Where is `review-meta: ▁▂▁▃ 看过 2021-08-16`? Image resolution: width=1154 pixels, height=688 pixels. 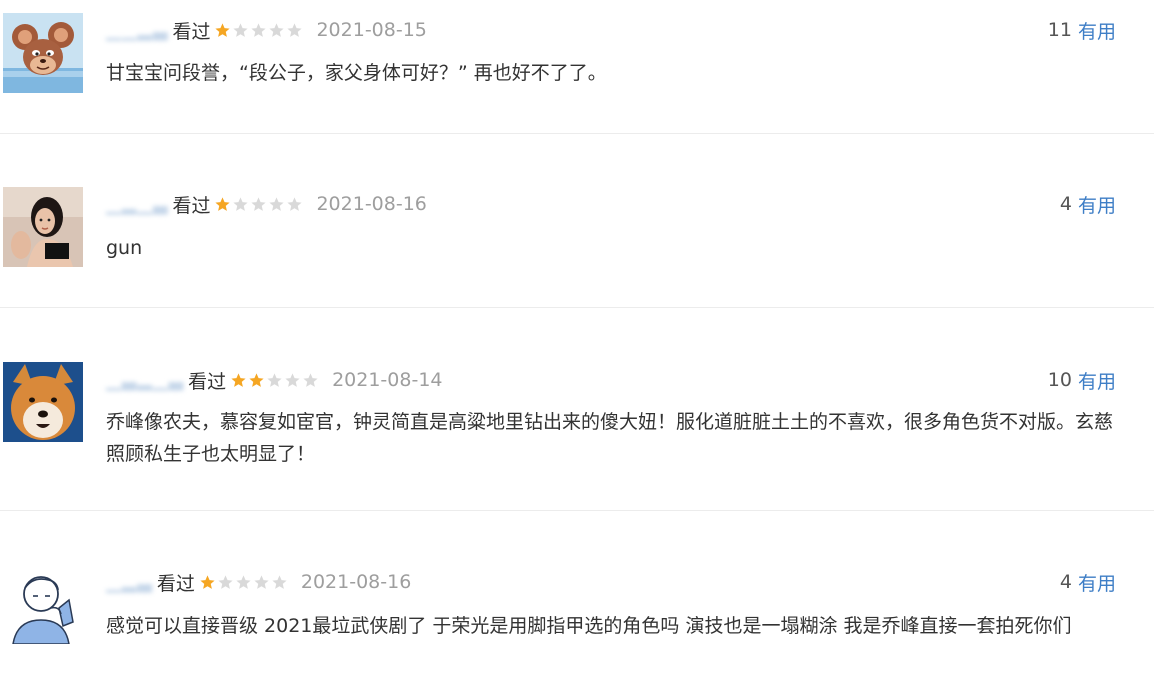
review-meta: ▁▂▁▃ 看过 2021-08-16 is located at coordinates (266, 204).